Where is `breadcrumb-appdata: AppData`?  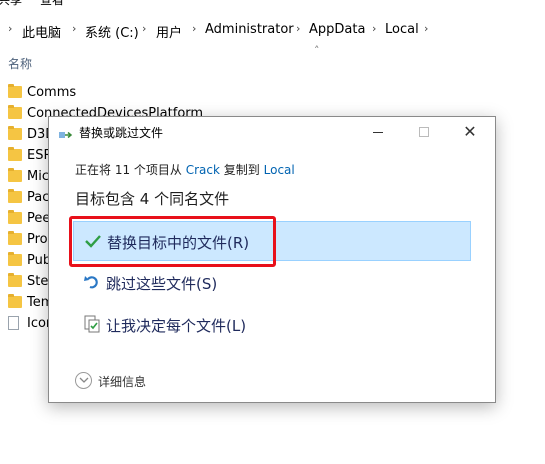
breadcrumb-appdata: AppData is located at coordinates (337, 29).